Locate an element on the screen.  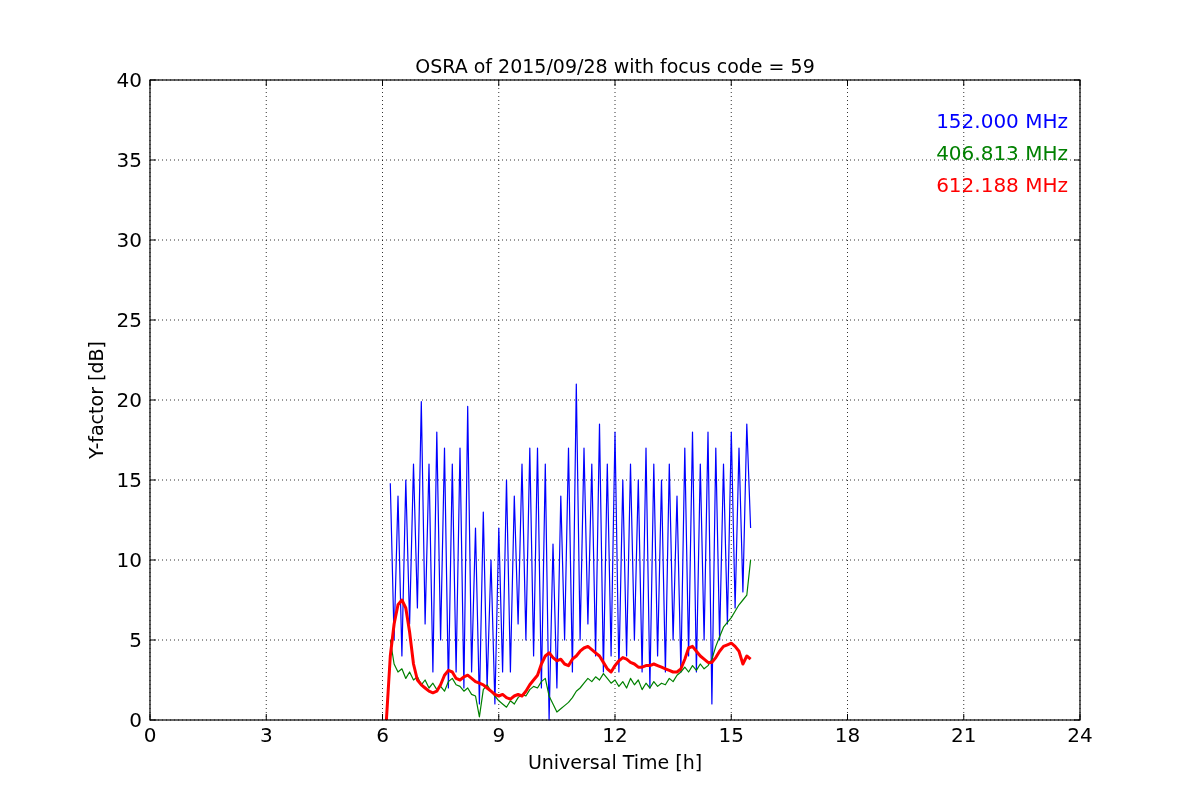
y-tick-label: 30 is located at coordinates (129, 240).